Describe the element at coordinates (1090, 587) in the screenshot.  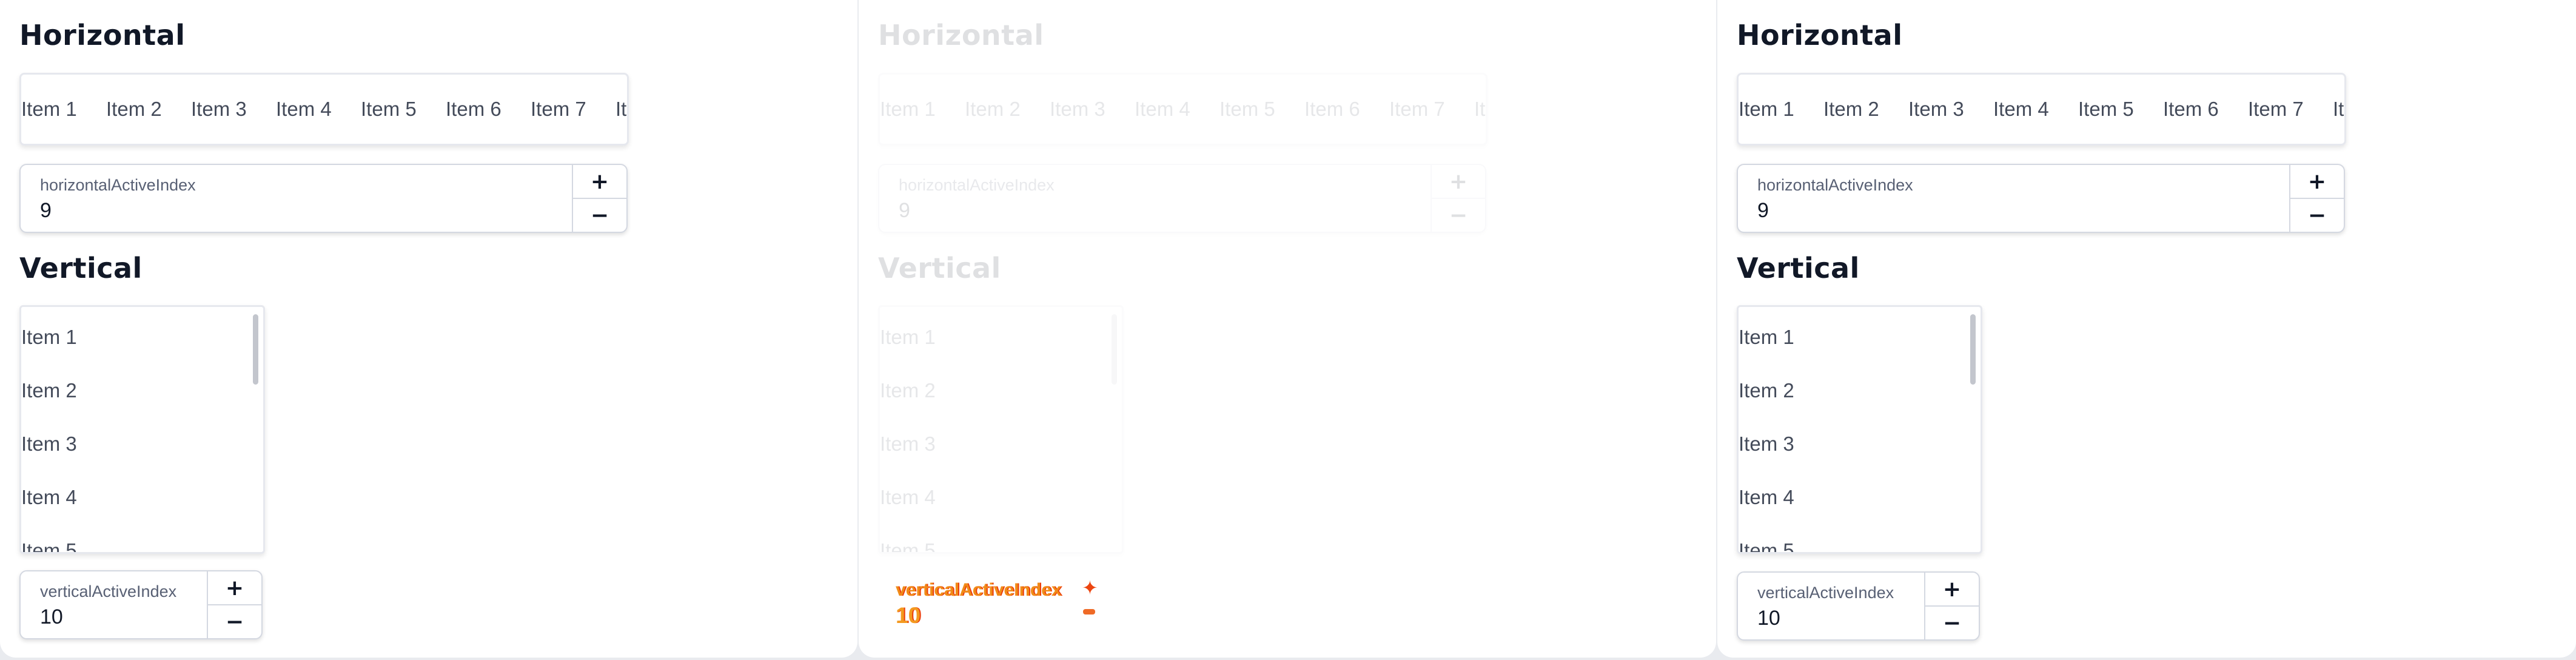
I see `increment-button: ✦` at that location.